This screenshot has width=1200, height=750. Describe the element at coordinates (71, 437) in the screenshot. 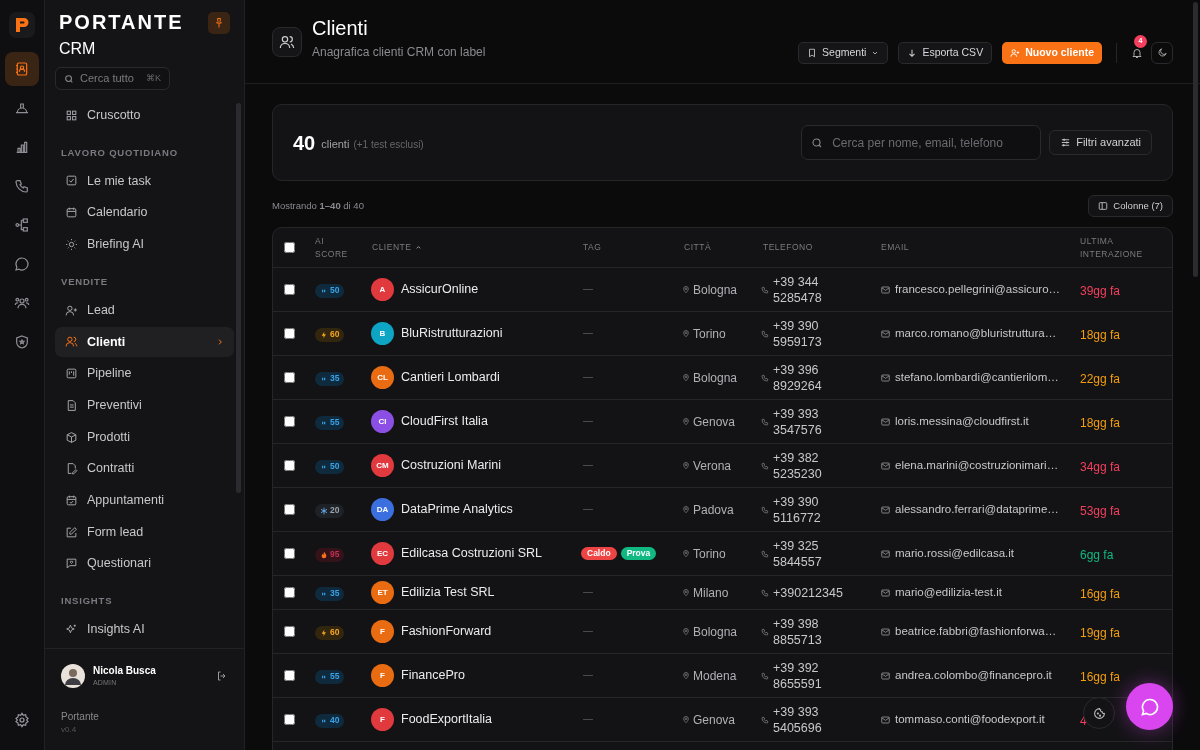

I see `box-icon` at that location.